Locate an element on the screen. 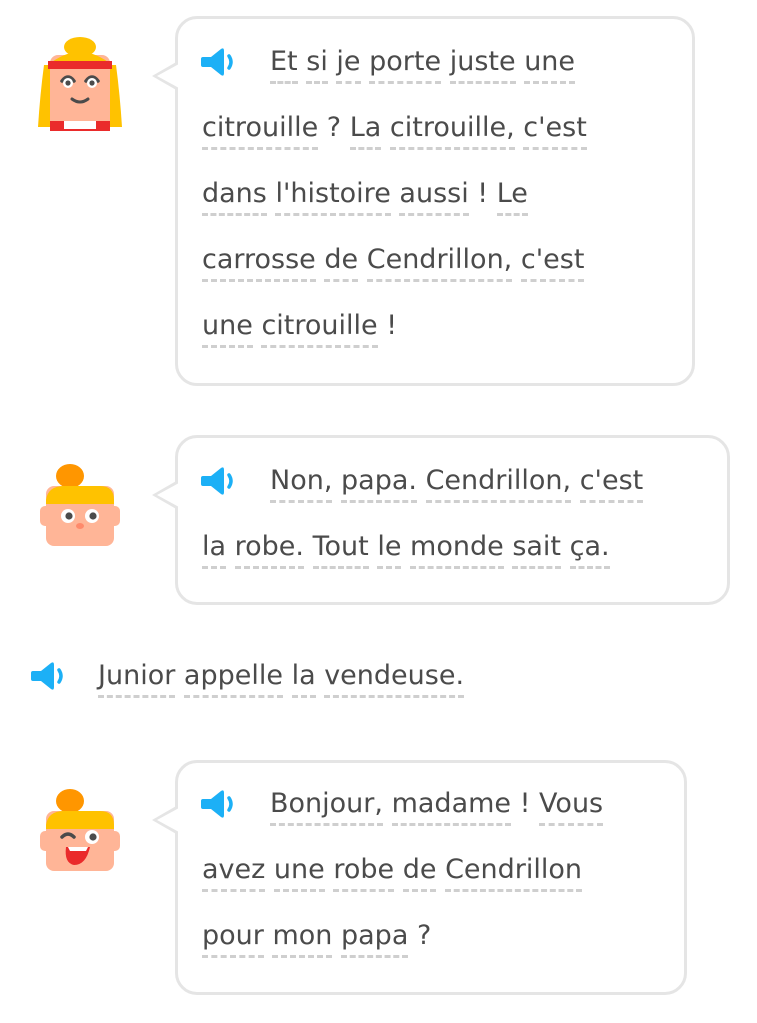  message-line: avez une robe de Cendrillon is located at coordinates (392, 873).